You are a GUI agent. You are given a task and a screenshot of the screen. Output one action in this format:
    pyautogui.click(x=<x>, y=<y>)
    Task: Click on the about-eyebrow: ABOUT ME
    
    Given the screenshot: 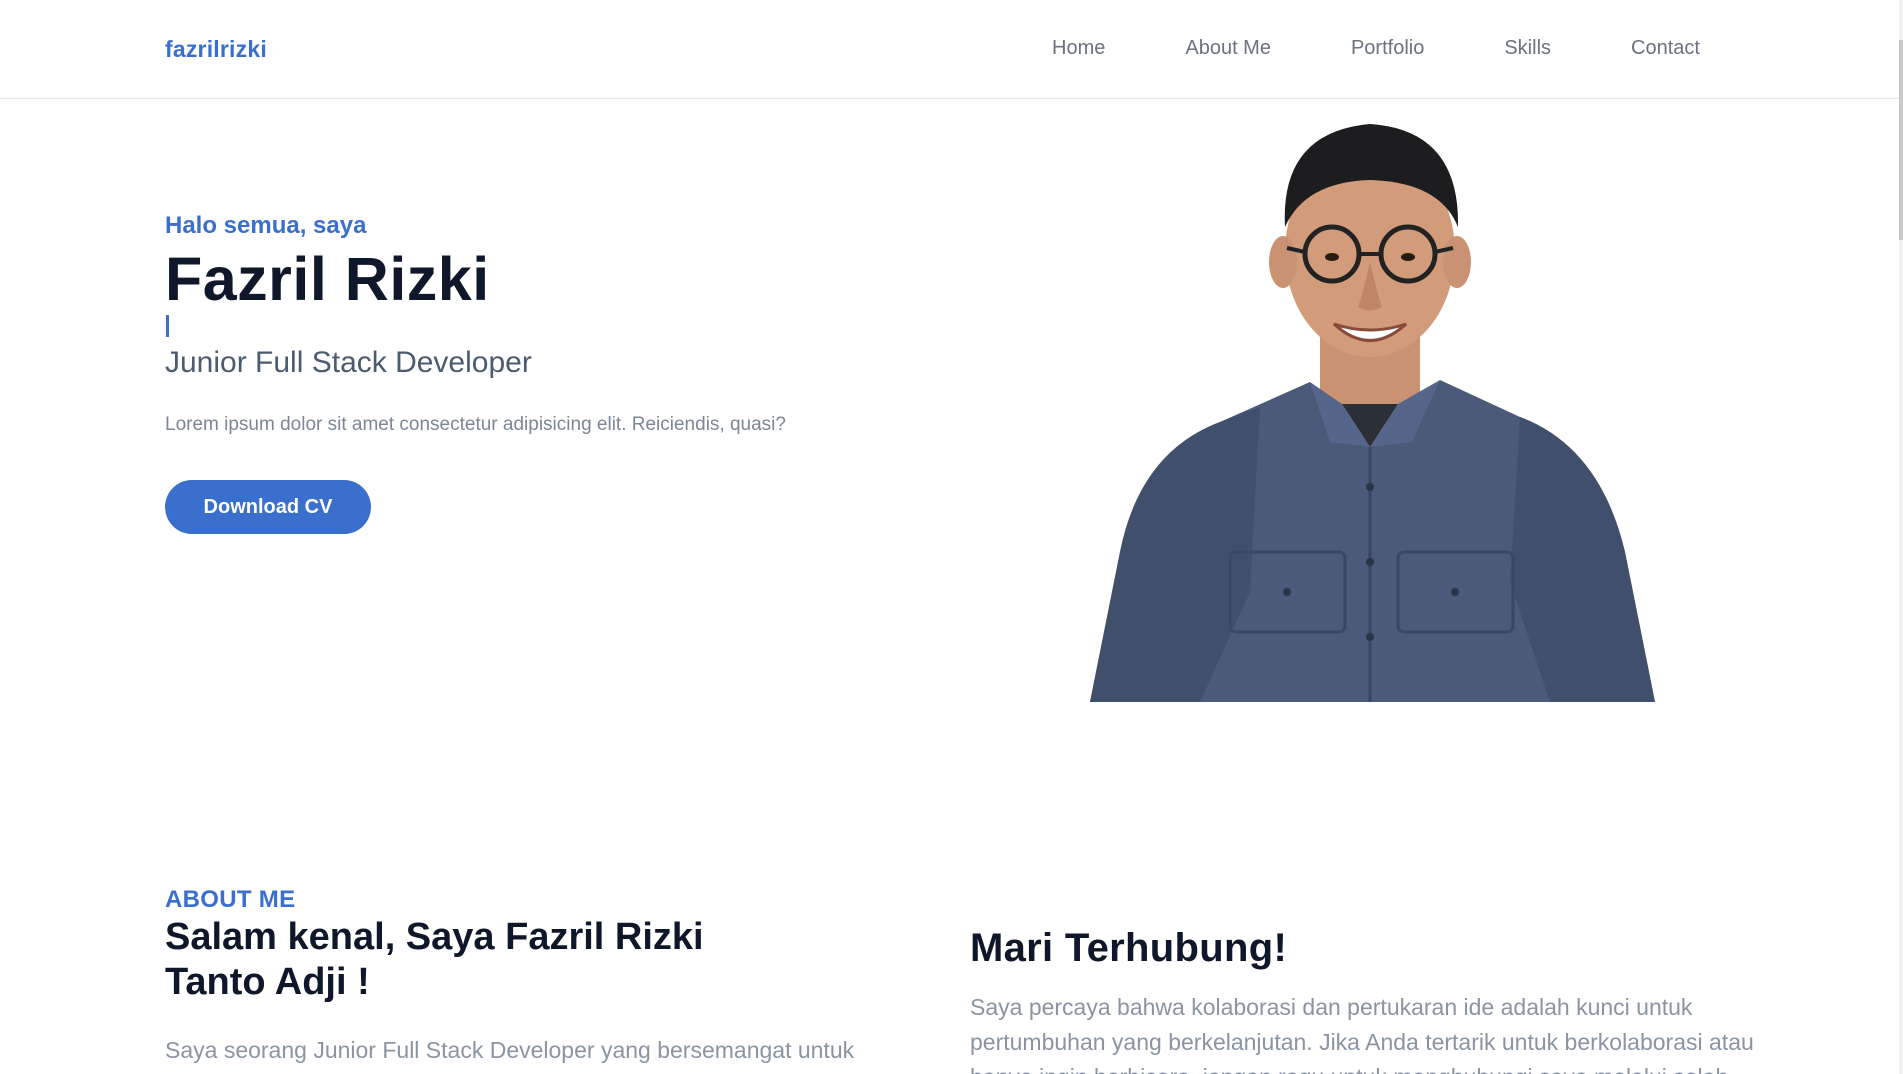 What is the action you would take?
    pyautogui.click(x=230, y=899)
    